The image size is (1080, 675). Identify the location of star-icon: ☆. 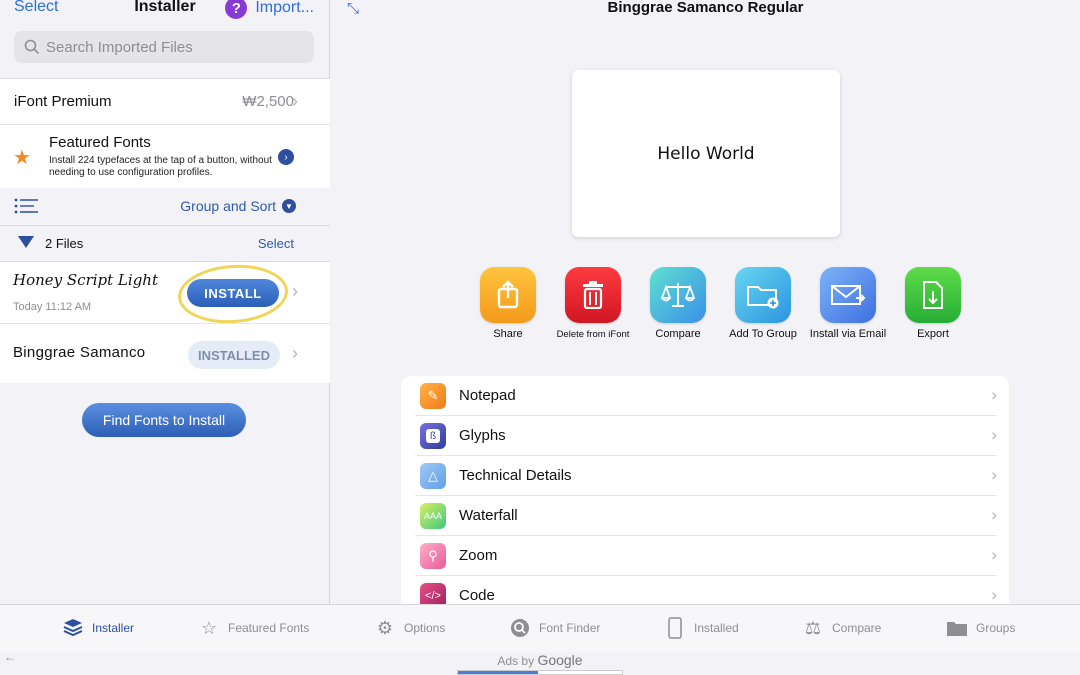
(209, 627).